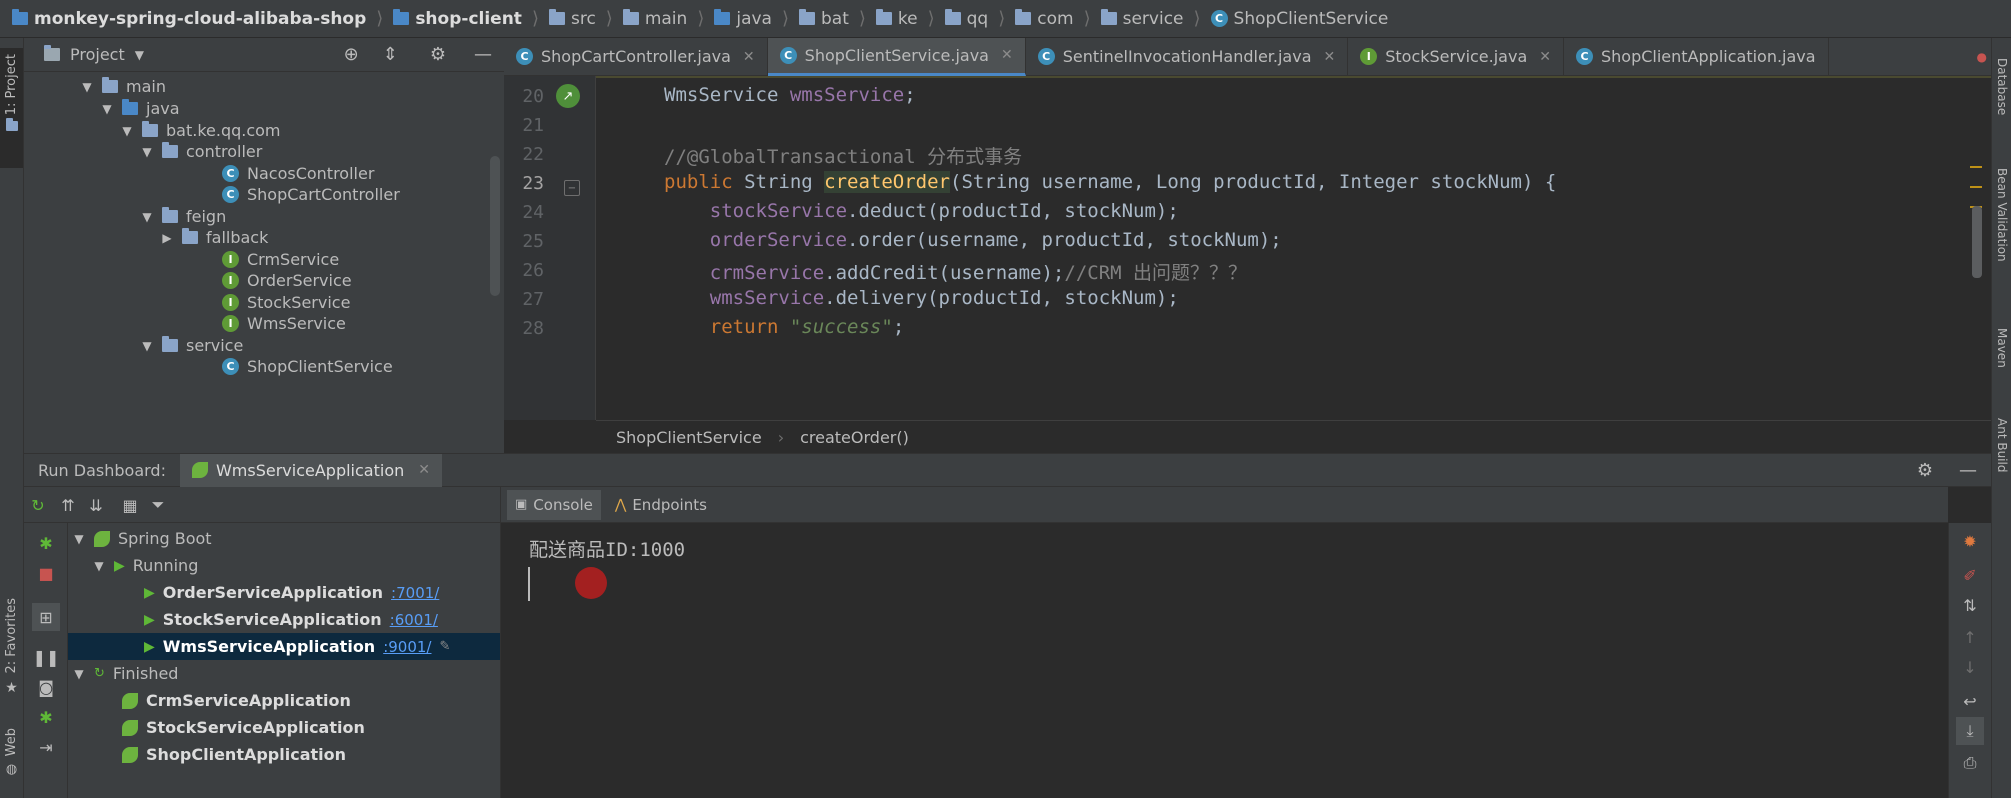 The height and width of the screenshot is (798, 2011). What do you see at coordinates (110, 85) in the screenshot?
I see `folder-icon` at bounding box center [110, 85].